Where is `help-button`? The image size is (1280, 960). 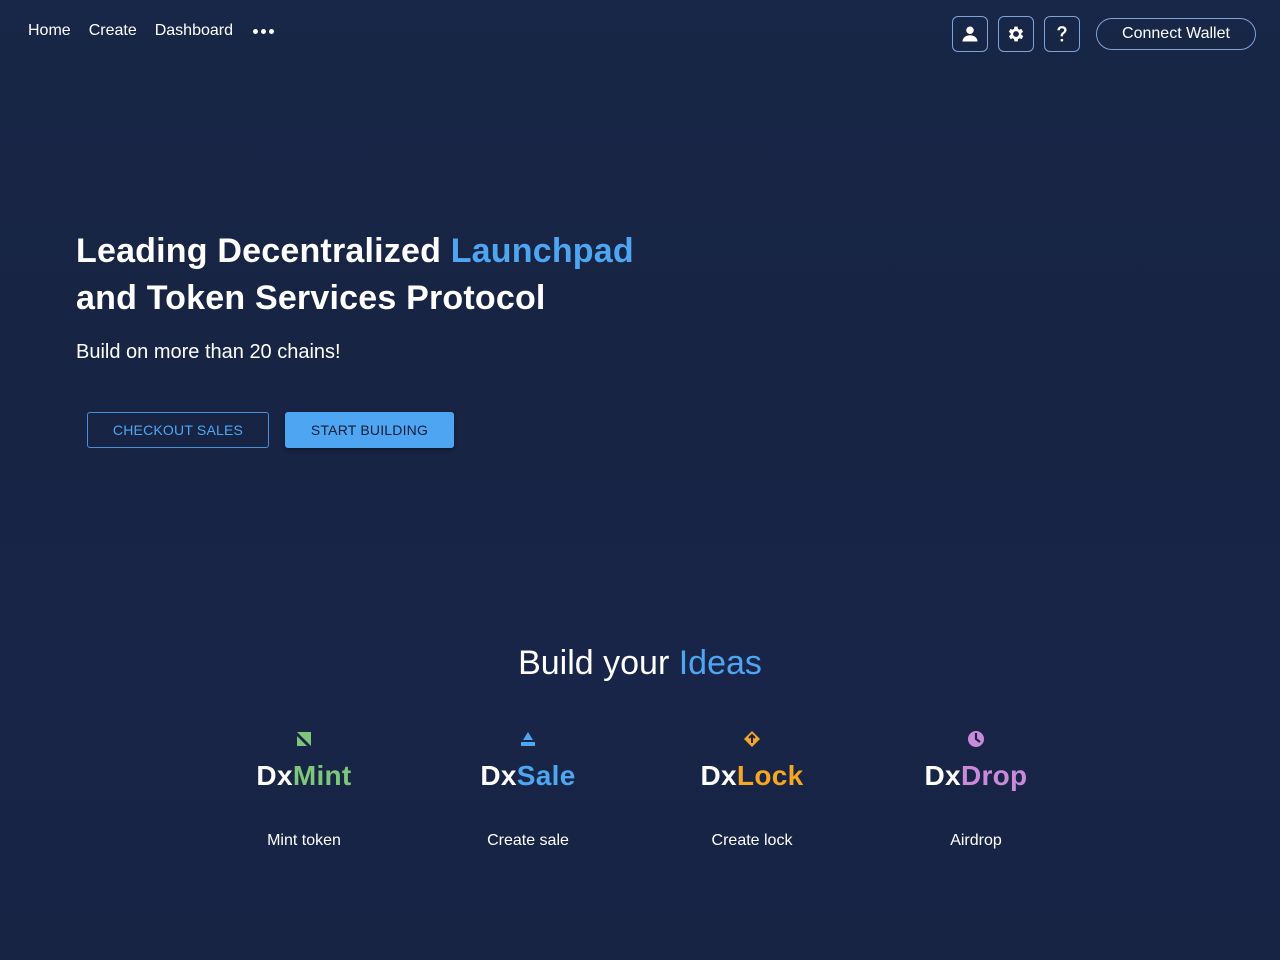
help-button is located at coordinates (1062, 34).